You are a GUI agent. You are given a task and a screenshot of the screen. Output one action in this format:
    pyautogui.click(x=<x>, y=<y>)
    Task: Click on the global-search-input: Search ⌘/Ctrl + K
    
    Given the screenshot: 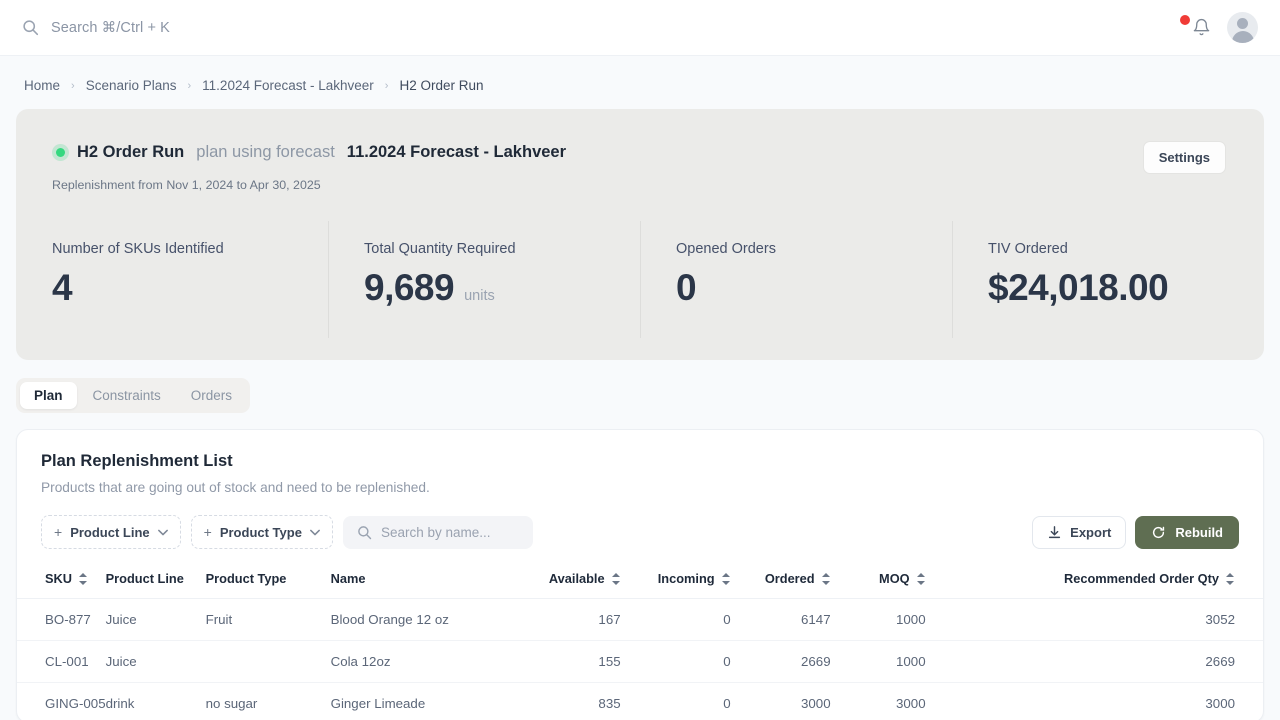 What is the action you would take?
    pyautogui.click(x=605, y=27)
    